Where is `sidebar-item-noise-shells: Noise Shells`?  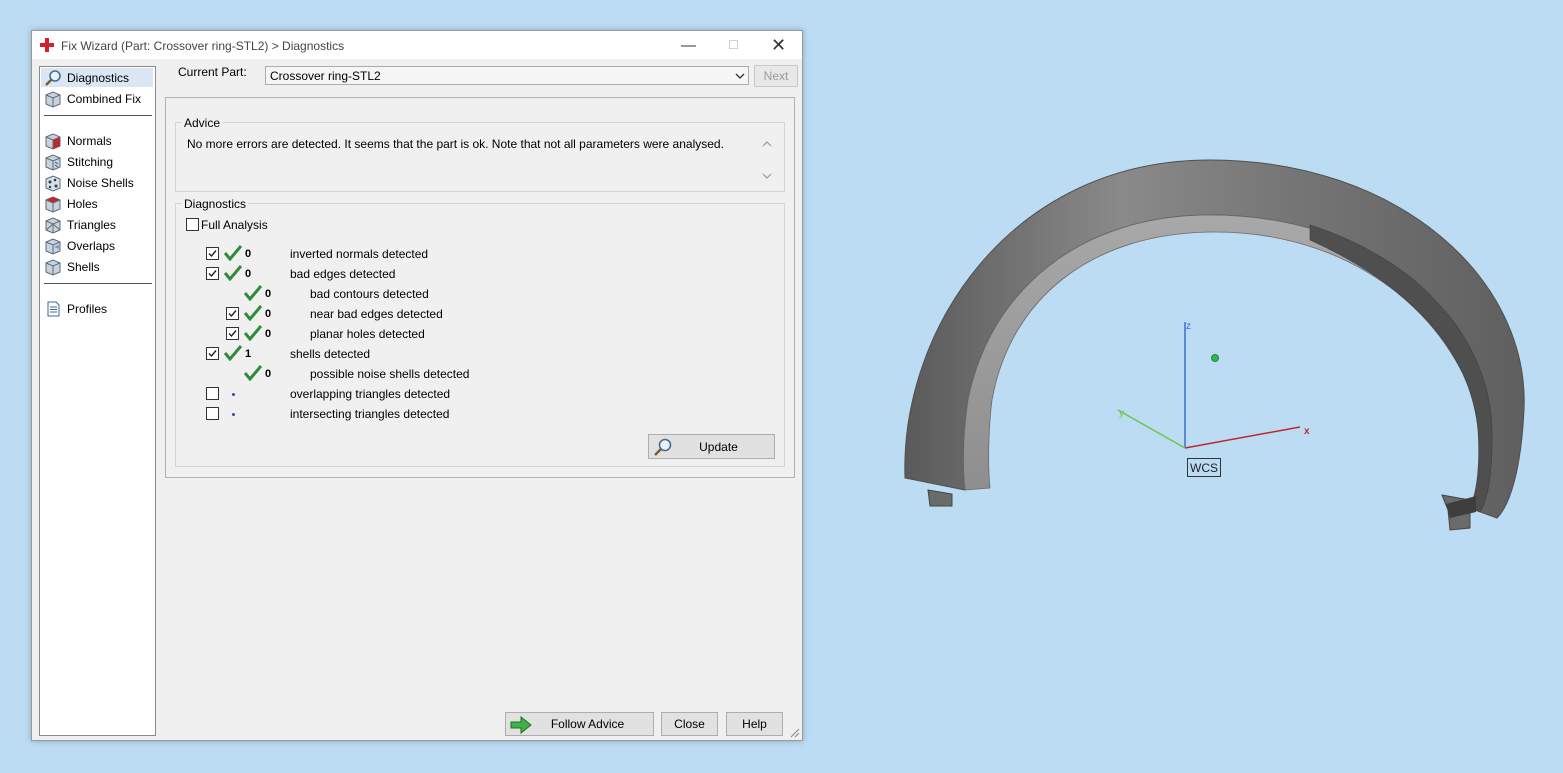 sidebar-item-noise-shells: Noise Shells is located at coordinates (97, 182).